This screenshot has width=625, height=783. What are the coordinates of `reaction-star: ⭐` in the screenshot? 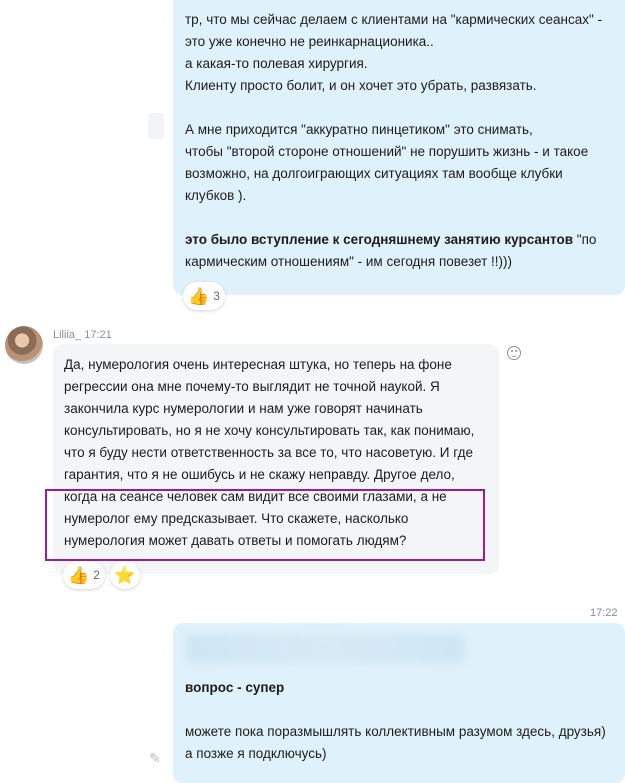 It's located at (125, 575).